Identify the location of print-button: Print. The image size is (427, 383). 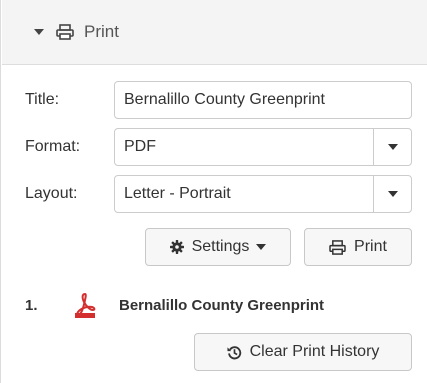
(358, 247).